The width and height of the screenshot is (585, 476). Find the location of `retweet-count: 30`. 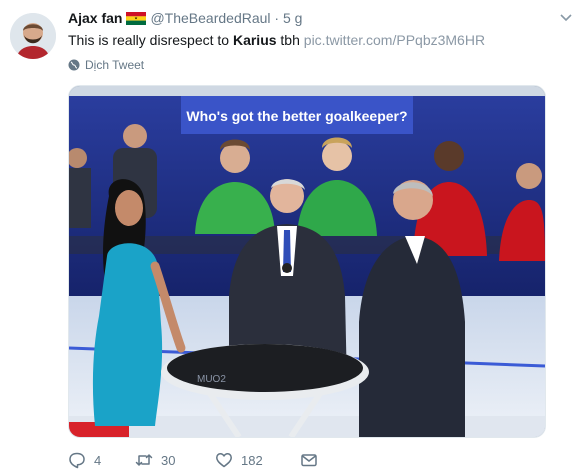

retweet-count: 30 is located at coordinates (168, 460).